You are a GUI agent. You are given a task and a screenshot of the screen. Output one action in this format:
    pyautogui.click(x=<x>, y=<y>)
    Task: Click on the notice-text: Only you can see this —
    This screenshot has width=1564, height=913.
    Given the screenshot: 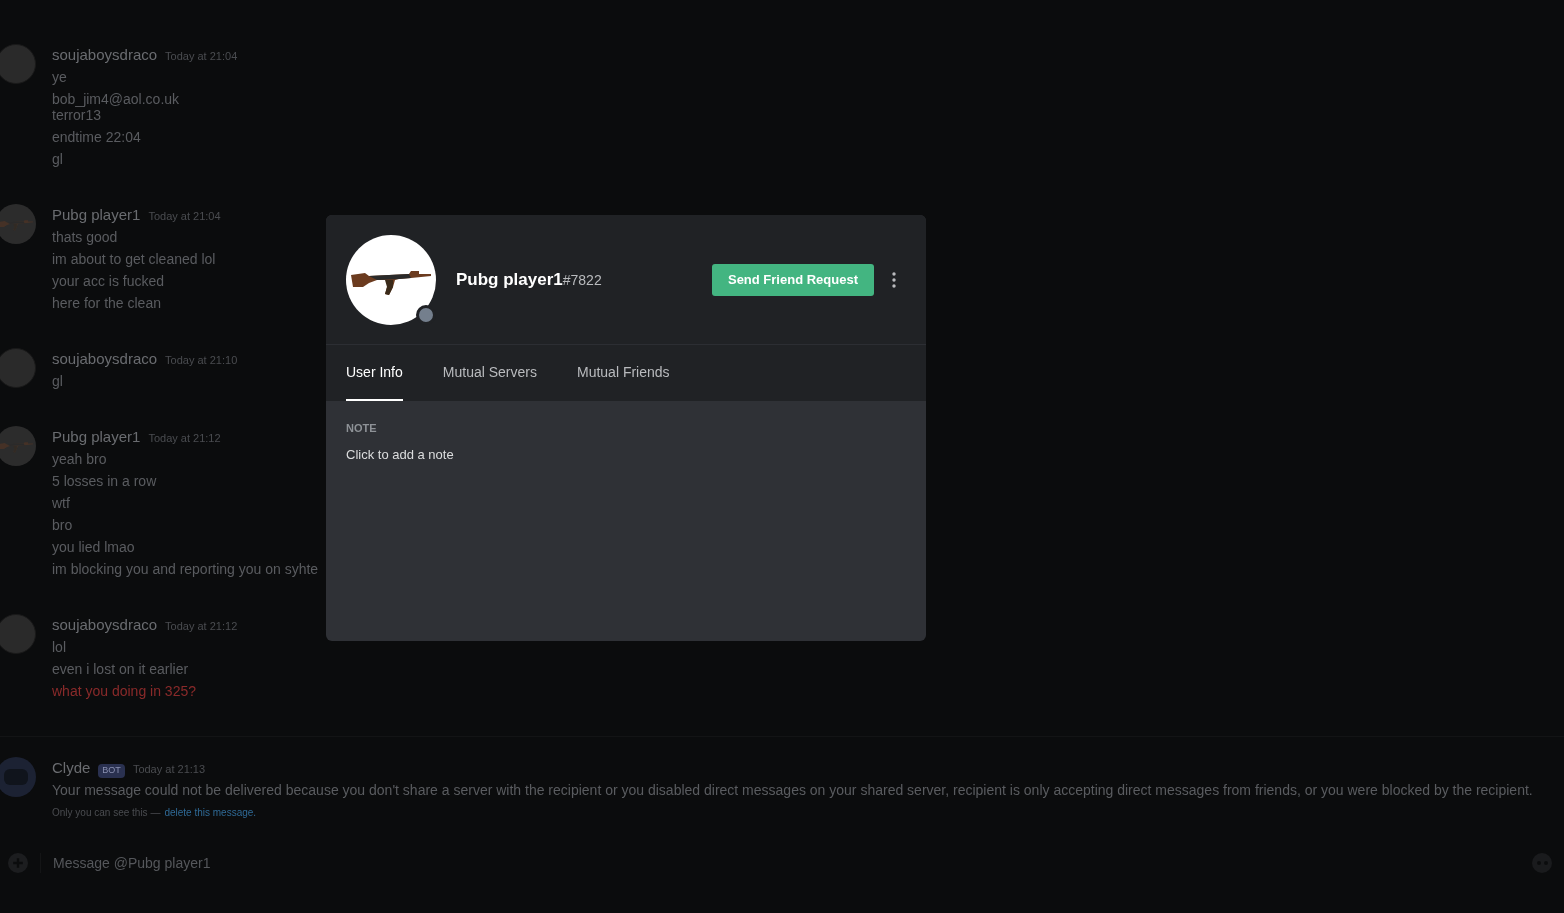 What is the action you would take?
    pyautogui.click(x=106, y=813)
    